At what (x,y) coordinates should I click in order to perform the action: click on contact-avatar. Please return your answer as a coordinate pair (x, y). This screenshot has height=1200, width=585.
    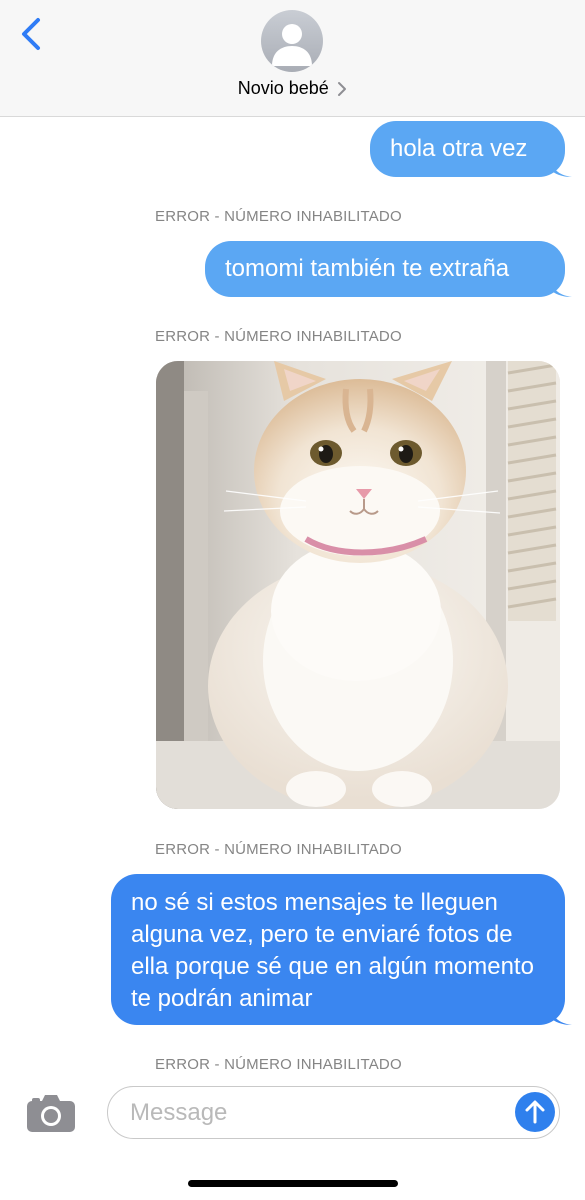
    Looking at the image, I should click on (292, 41).